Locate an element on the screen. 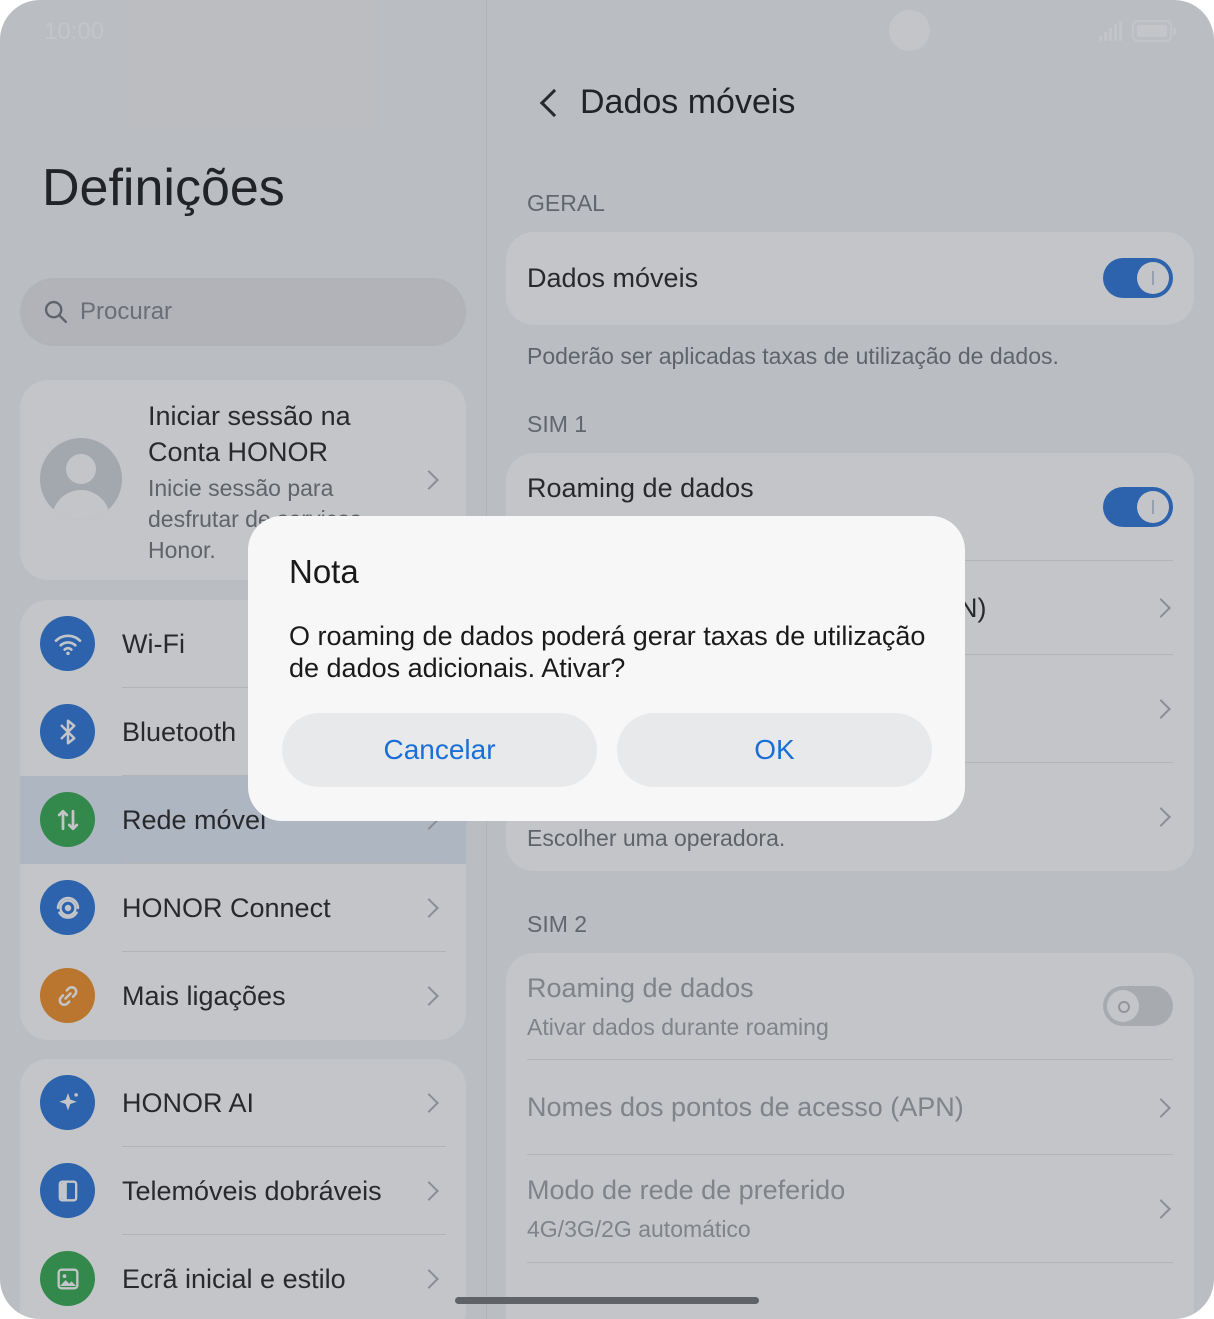  cancel-button: Cancelar is located at coordinates (439, 750).